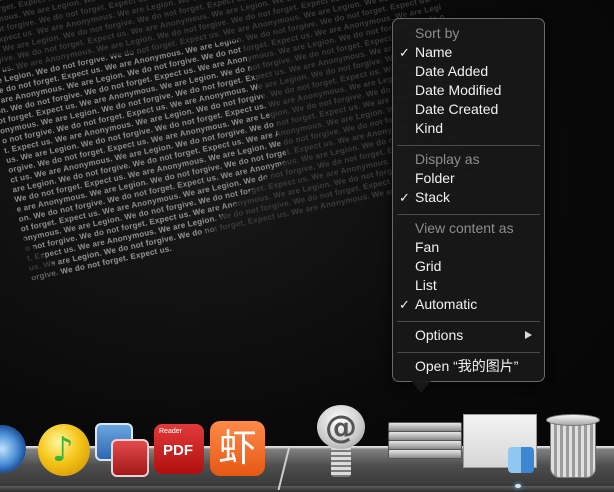 This screenshot has width=614, height=492. Describe the element at coordinates (468, 285) in the screenshot. I see `menu-item-view-list: List` at that location.